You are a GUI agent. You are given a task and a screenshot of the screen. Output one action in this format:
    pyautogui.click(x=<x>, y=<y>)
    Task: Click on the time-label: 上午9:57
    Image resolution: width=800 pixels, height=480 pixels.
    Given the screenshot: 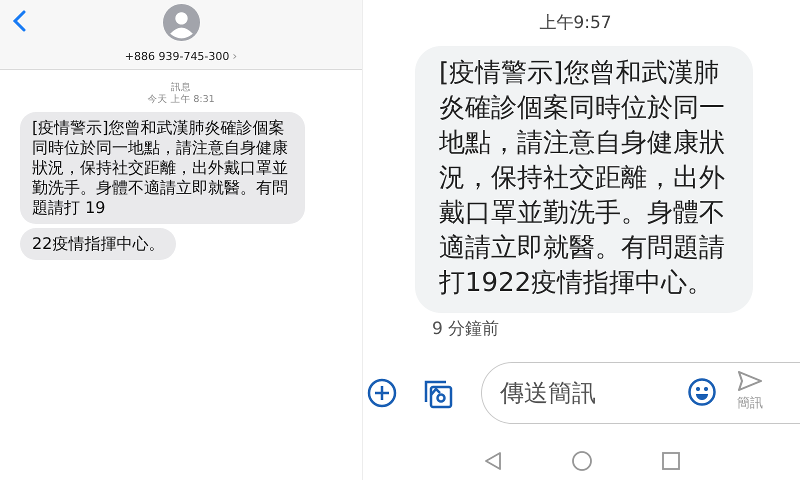 What is the action you would take?
    pyautogui.click(x=575, y=23)
    